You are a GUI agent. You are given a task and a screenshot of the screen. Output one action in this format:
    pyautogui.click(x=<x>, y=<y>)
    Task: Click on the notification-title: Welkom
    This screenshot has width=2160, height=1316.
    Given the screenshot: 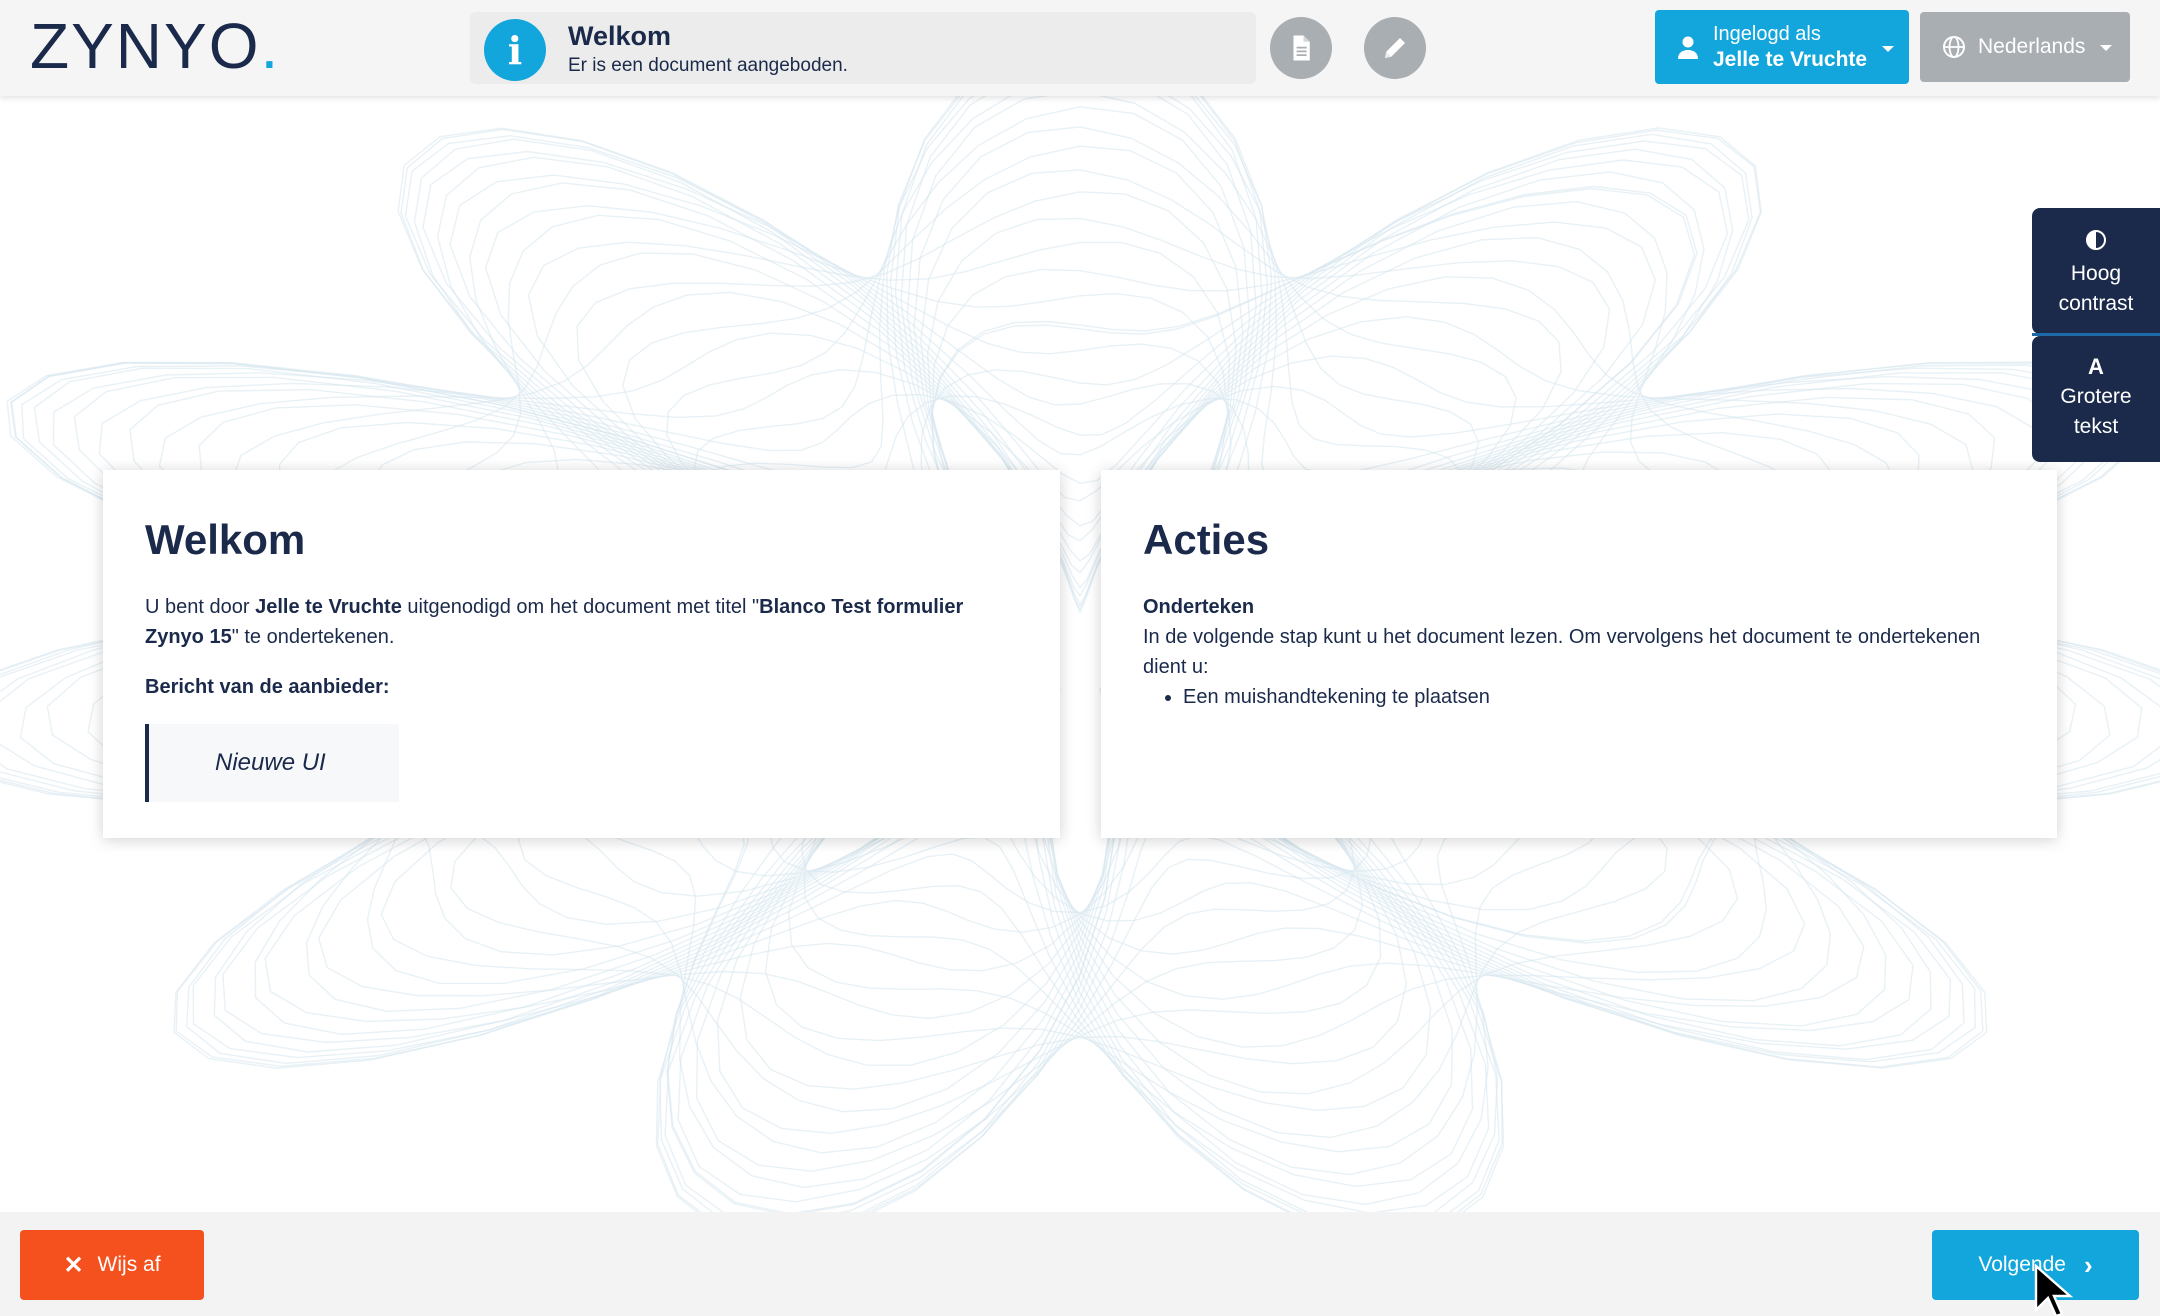 What is the action you would take?
    pyautogui.click(x=620, y=36)
    